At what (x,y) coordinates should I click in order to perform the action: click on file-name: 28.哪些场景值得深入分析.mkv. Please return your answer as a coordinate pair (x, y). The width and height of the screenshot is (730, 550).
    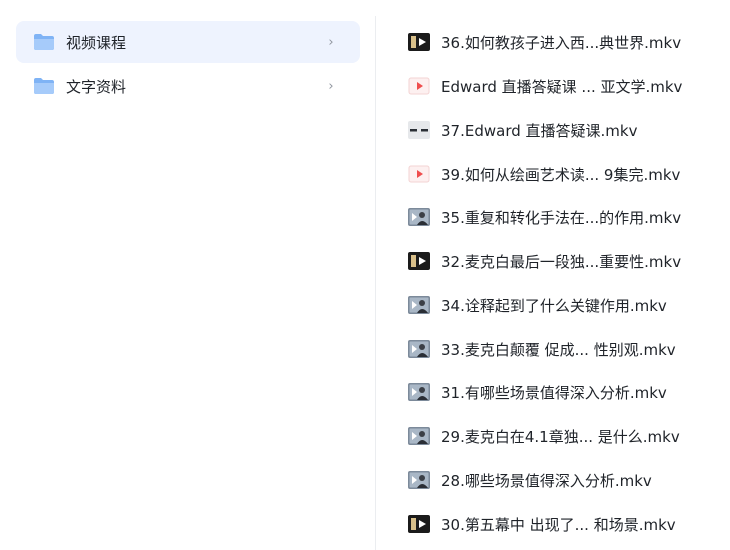
    Looking at the image, I should click on (546, 480).